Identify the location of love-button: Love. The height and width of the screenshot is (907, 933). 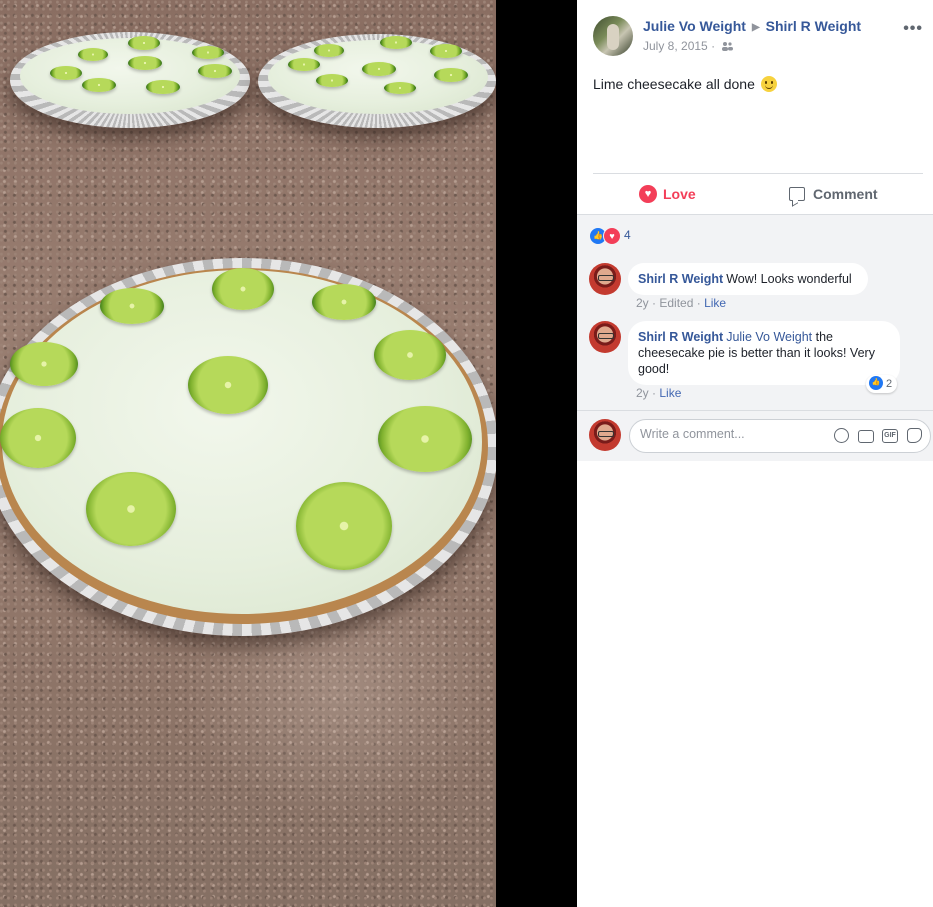
(667, 194).